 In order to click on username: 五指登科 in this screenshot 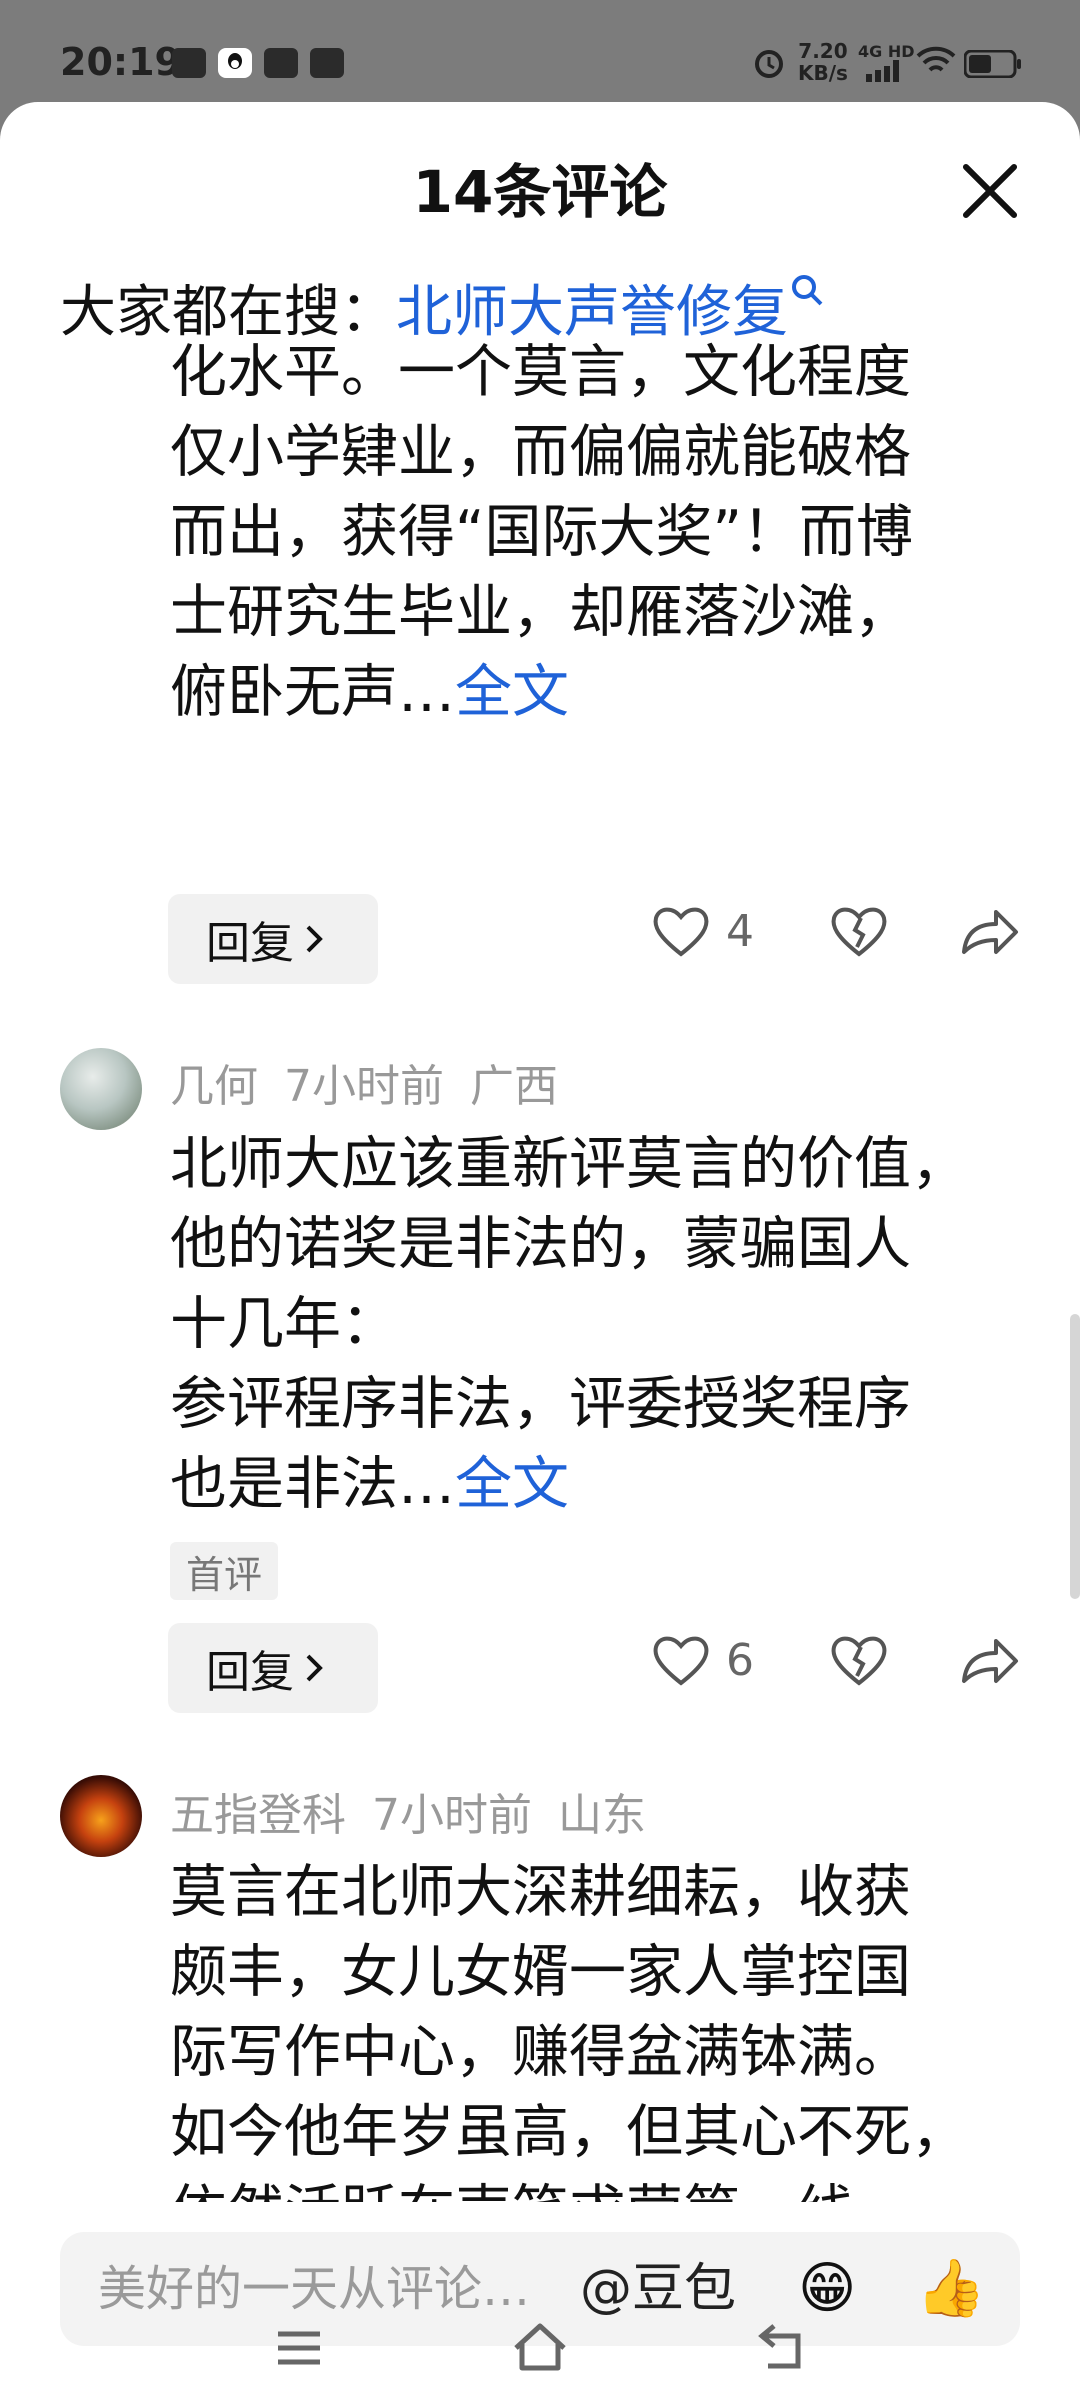, I will do `click(258, 1815)`.